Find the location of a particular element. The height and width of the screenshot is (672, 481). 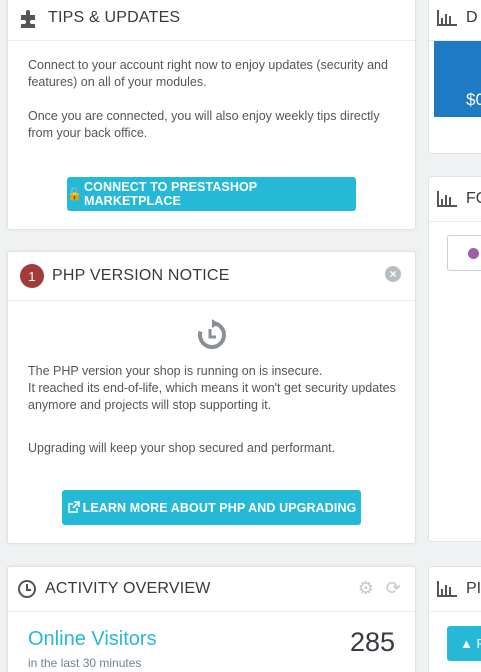

forecast-panel-header: FO is located at coordinates (455, 199).